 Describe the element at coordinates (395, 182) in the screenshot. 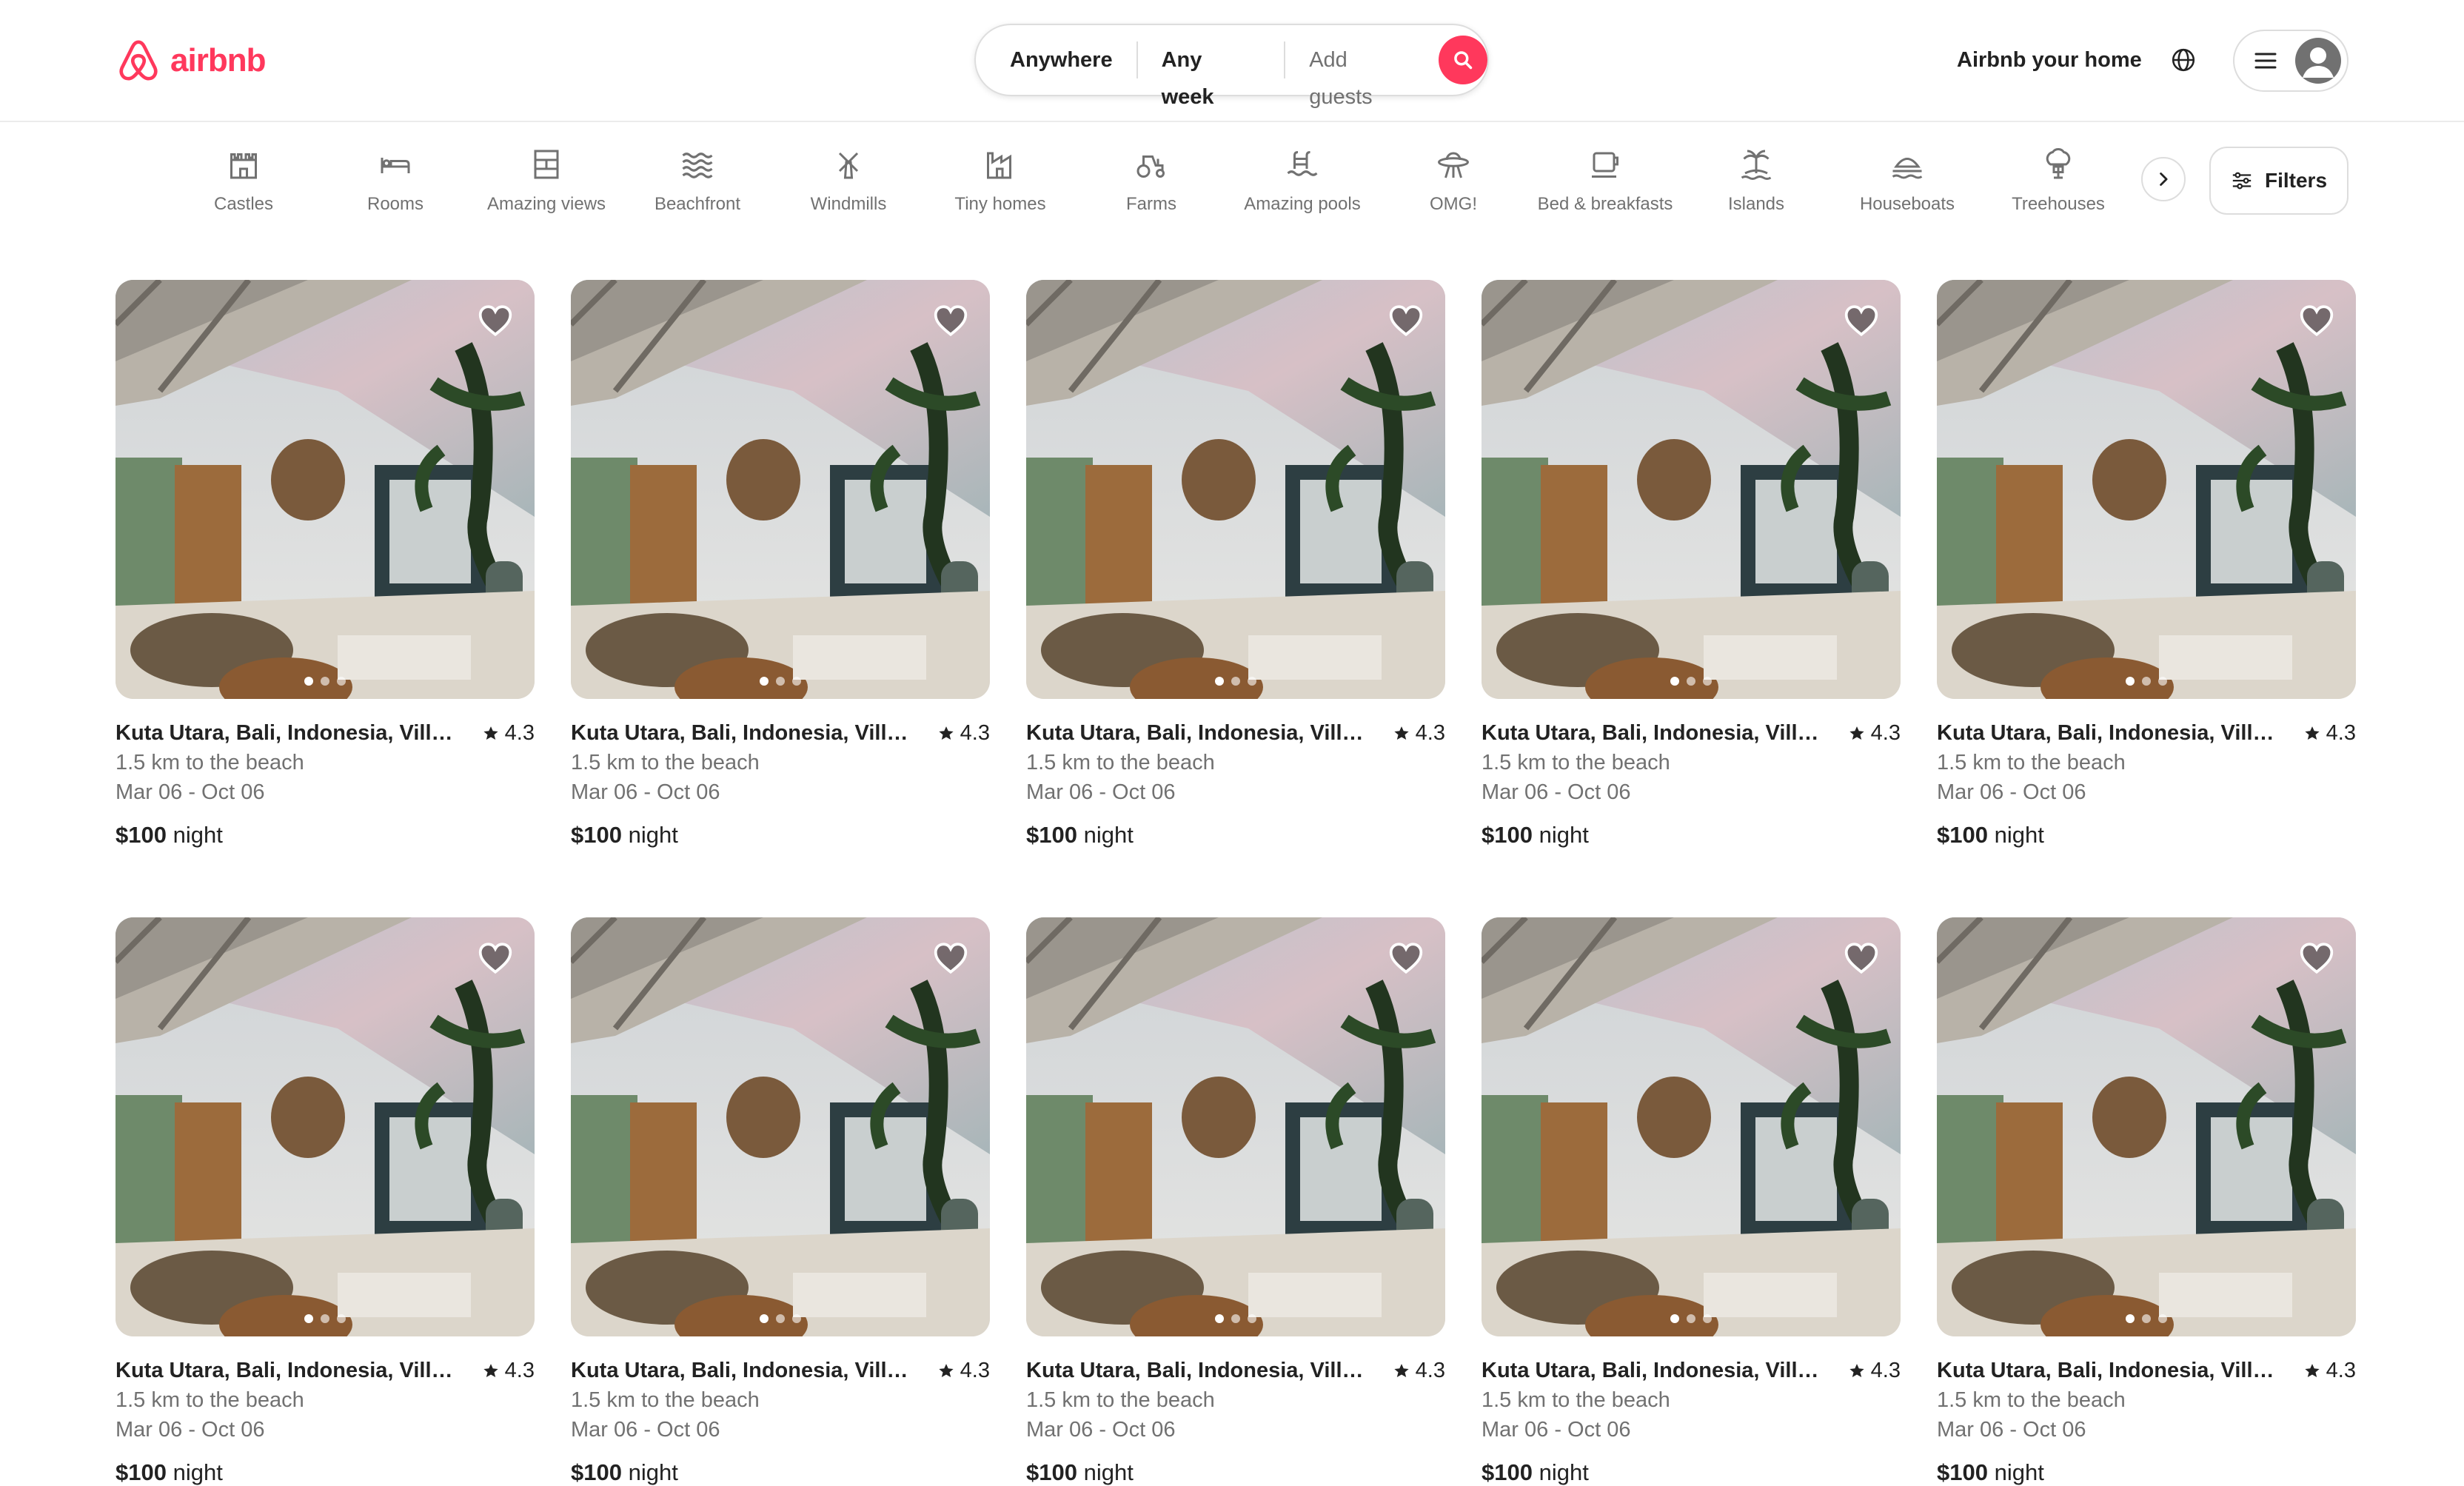

I see `category-rooms: Rooms` at that location.